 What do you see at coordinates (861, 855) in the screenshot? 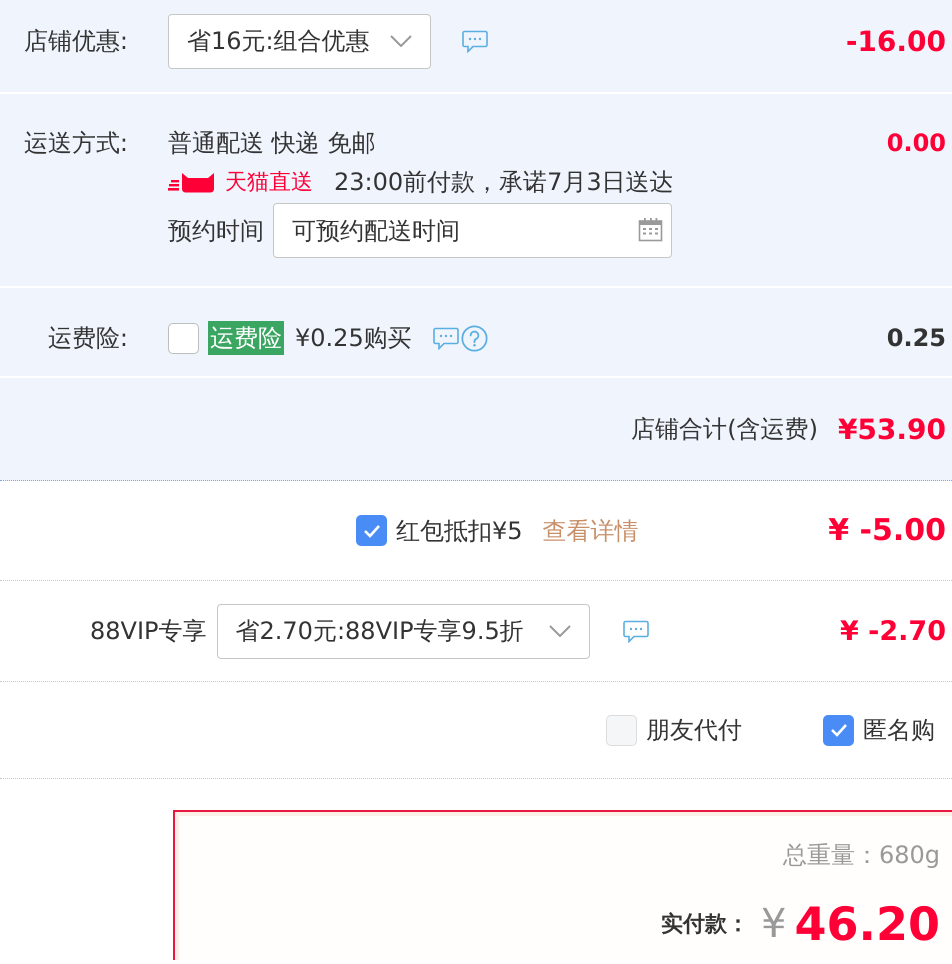
I see `total-weight-text: 总重量：680g` at bounding box center [861, 855].